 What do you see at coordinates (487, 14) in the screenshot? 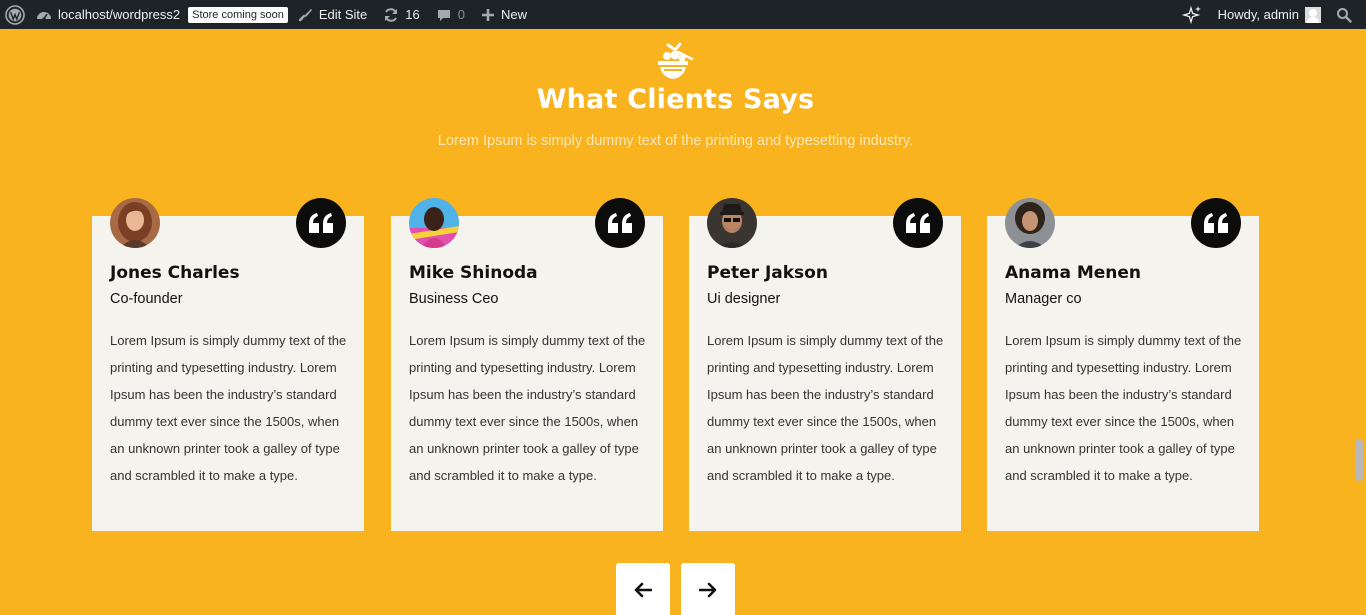
I see `plus-icon` at bounding box center [487, 14].